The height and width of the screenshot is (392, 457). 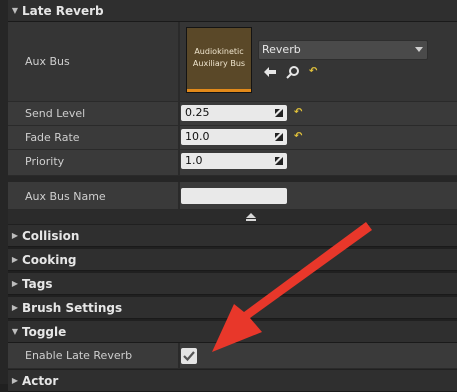 I want to click on section-tags: ▶ Tags, so click(x=232, y=284).